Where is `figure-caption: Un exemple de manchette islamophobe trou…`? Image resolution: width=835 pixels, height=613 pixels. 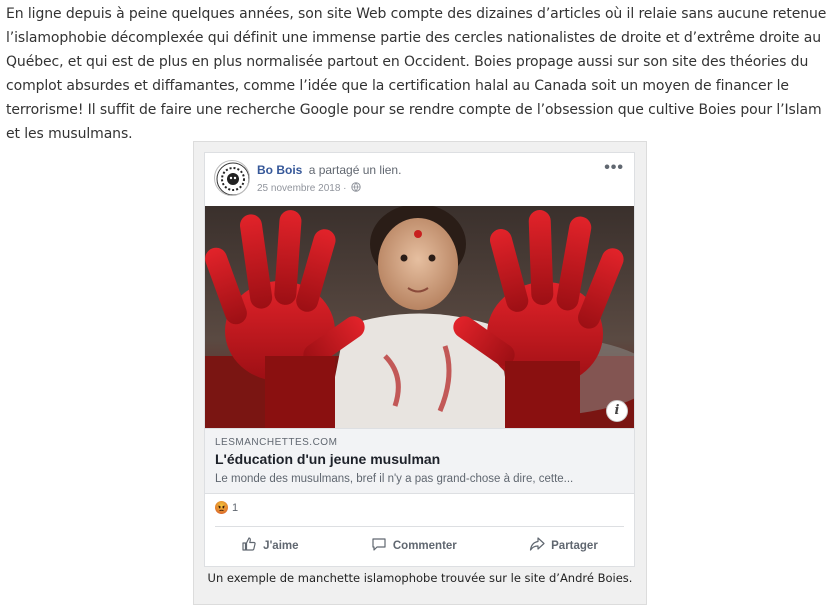 figure-caption: Un exemple de manchette islamophobe trou… is located at coordinates (420, 578).